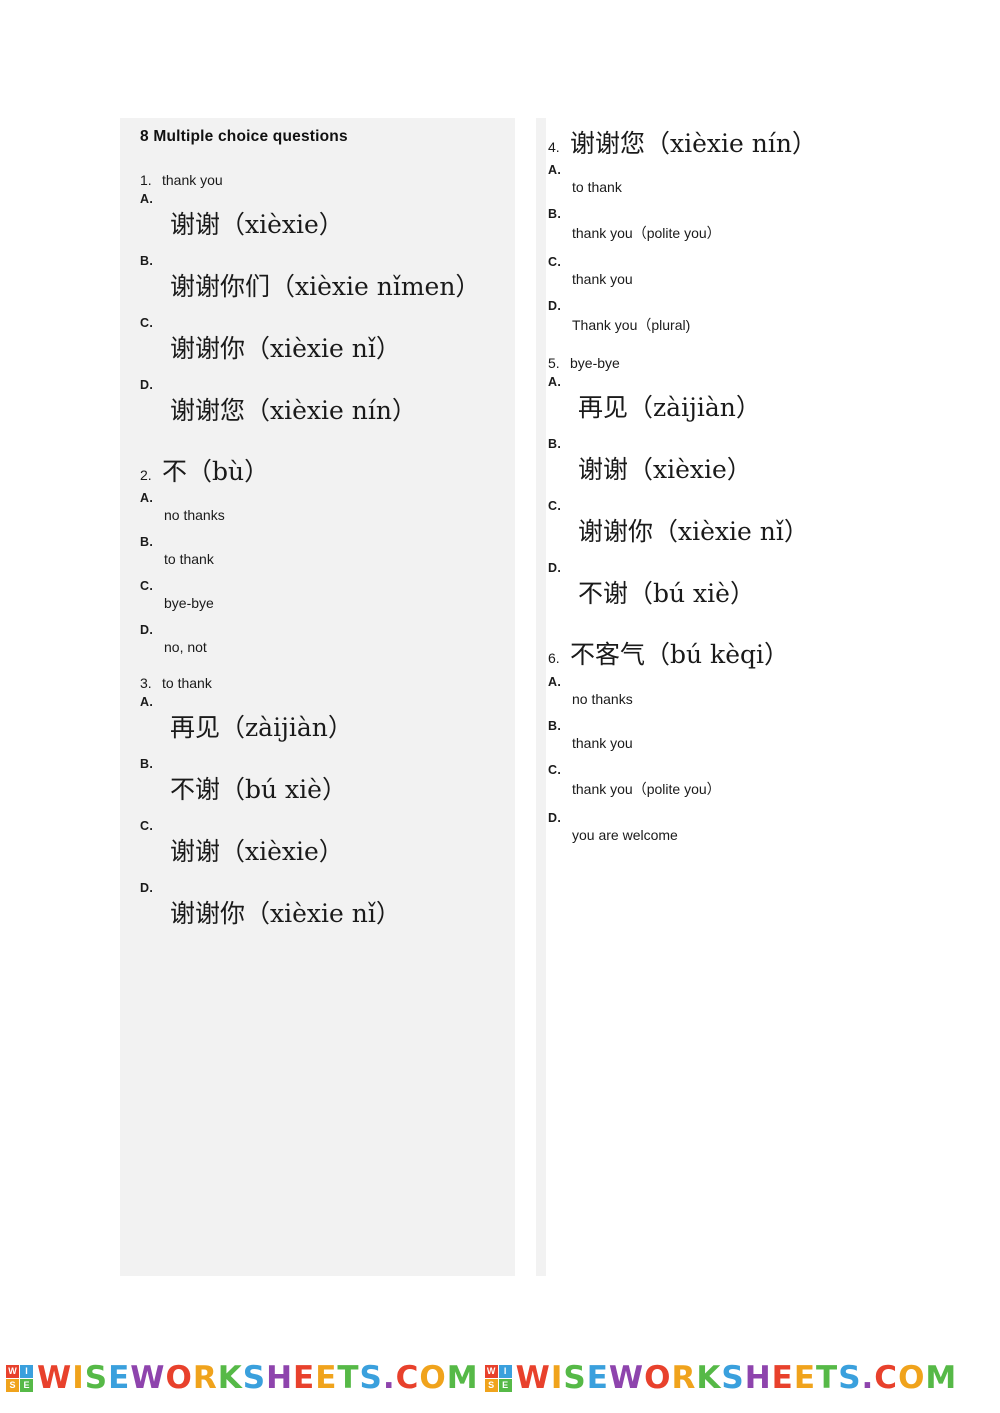 This screenshot has width=1000, height=1413. I want to click on option-text: 谢谢你们（xièxie nǐmen）, so click(325, 286).